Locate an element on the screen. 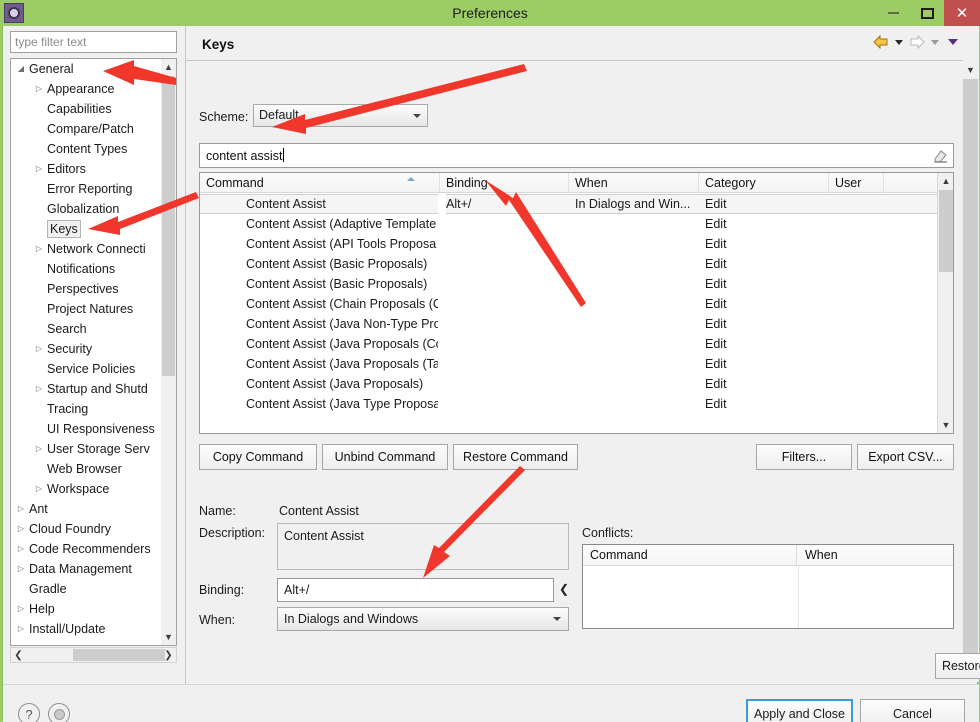 The height and width of the screenshot is (722, 980). forward-history-chevron-down-icon is located at coordinates (935, 42).